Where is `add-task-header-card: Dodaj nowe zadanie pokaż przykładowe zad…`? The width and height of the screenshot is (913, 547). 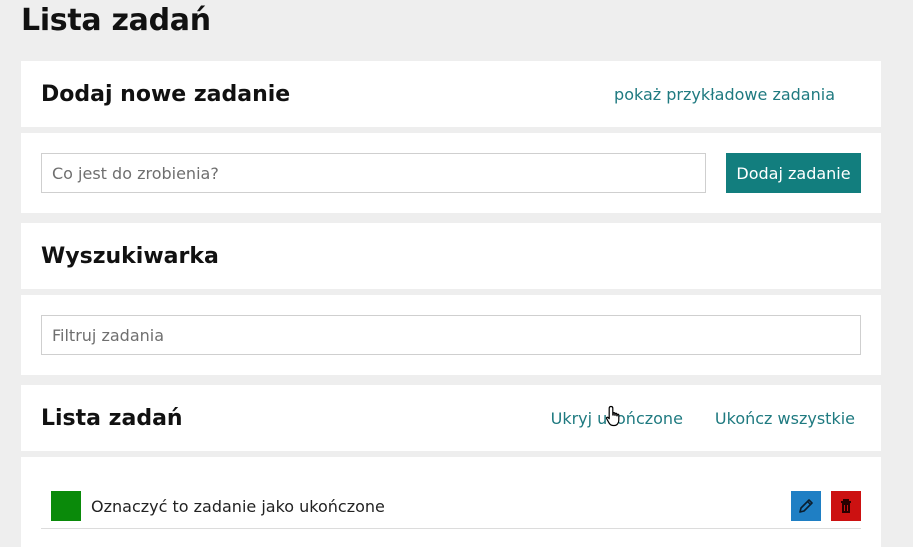
add-task-header-card: Dodaj nowe zadanie pokaż przykładowe zad… is located at coordinates (451, 94).